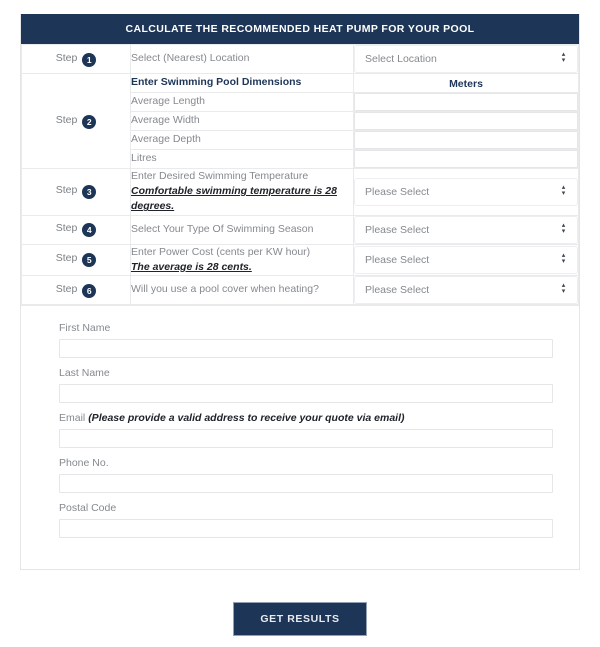  What do you see at coordinates (216, 82) in the screenshot?
I see `dimensions-title: Enter Swimming Pool Dimensions` at bounding box center [216, 82].